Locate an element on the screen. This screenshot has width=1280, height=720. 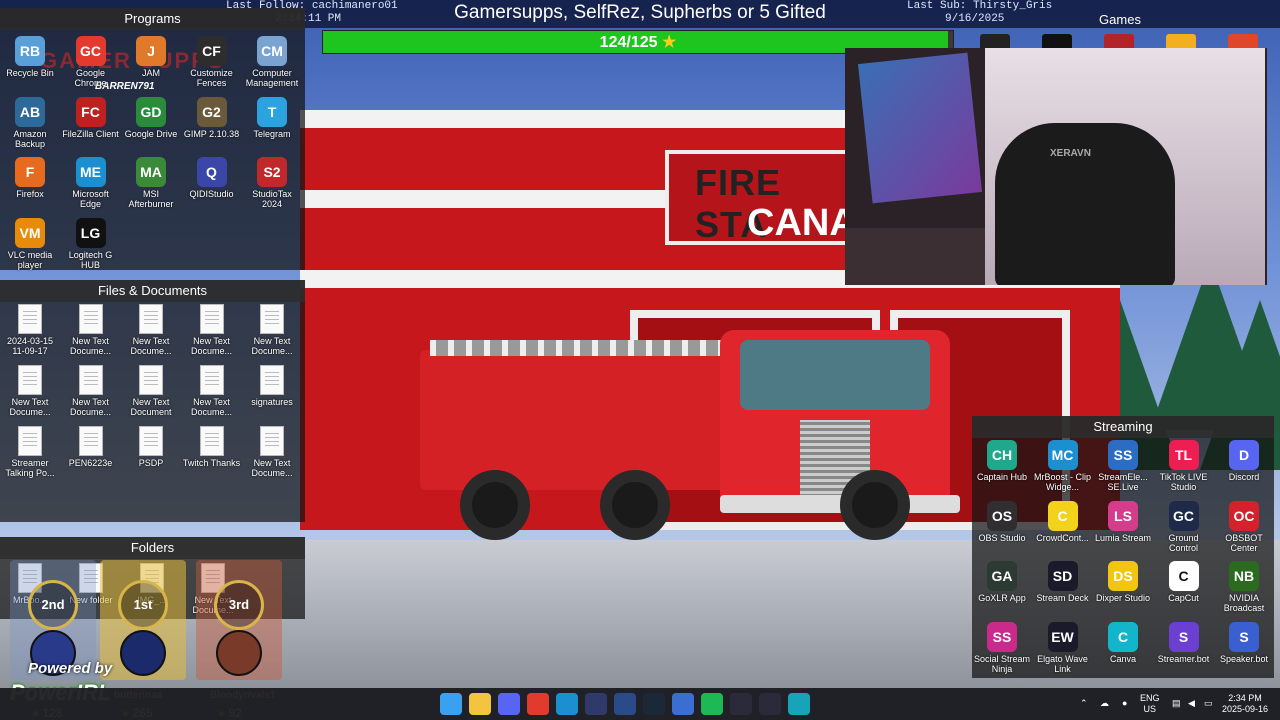
shortcut-label: Amazon Backup is located at coordinates (30, 138).